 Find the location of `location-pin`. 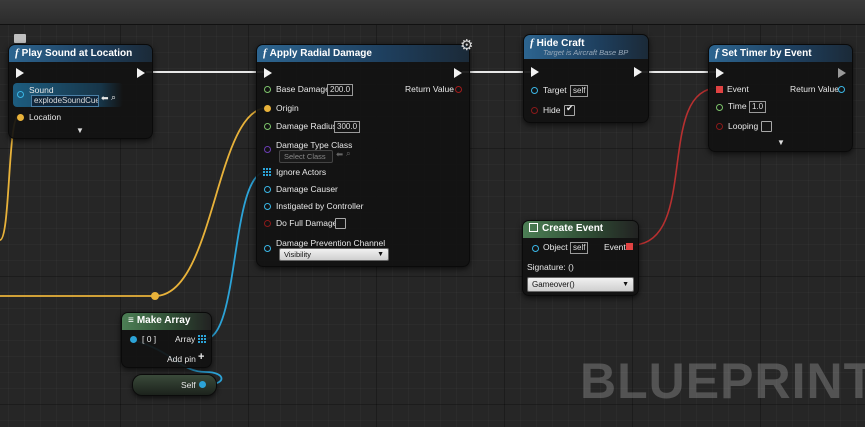

location-pin is located at coordinates (20, 117).